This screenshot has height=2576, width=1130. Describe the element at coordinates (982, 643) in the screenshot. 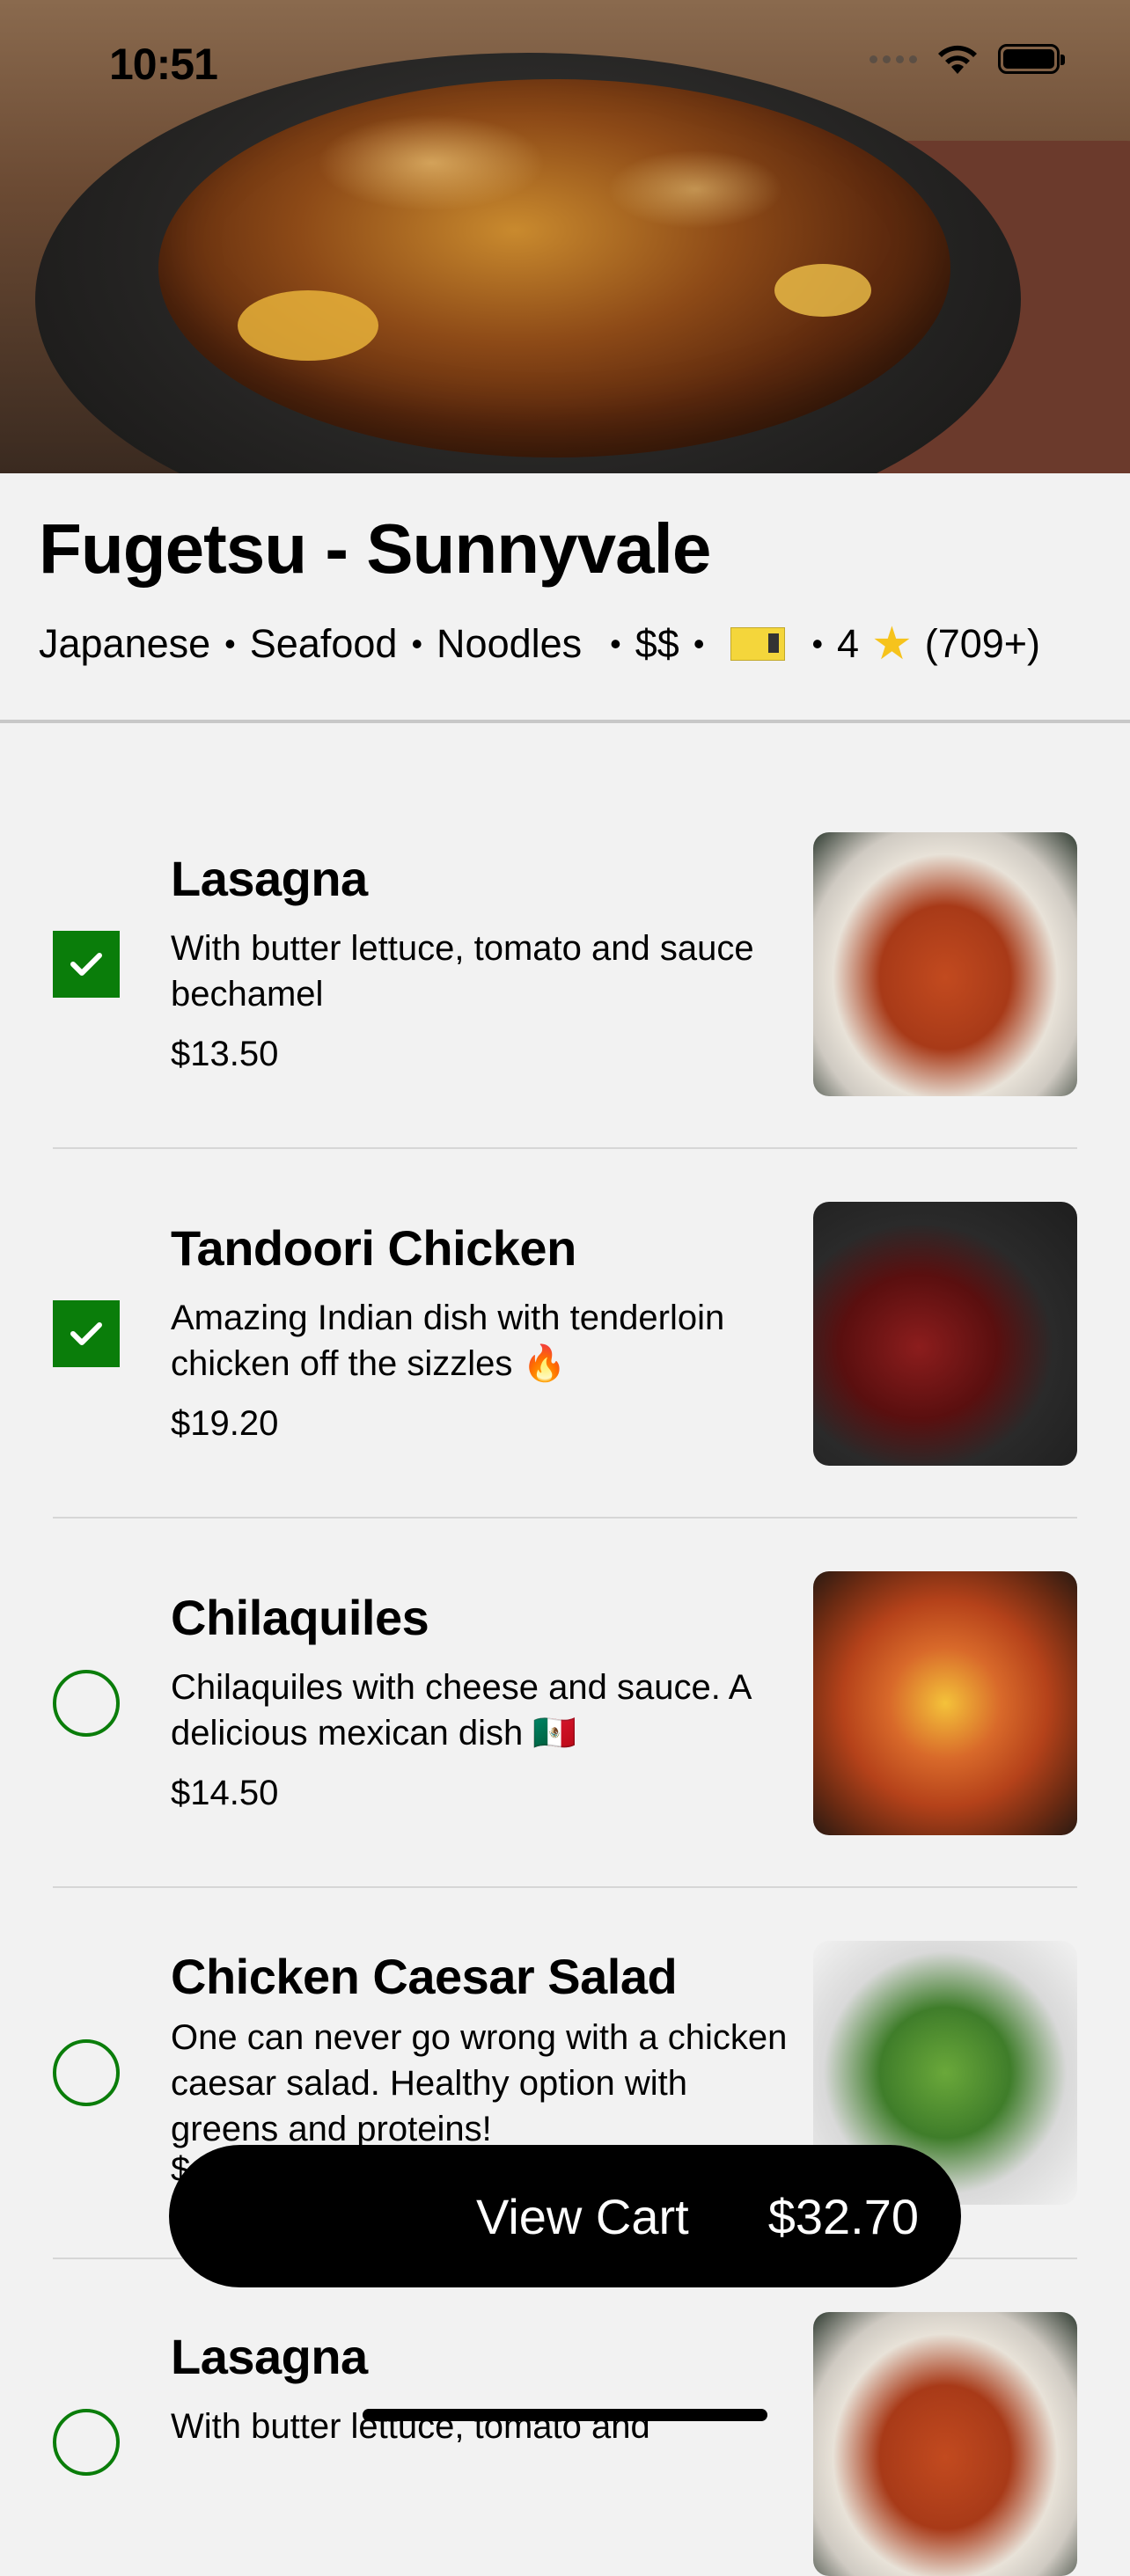

I see `review-count: (709+)` at that location.